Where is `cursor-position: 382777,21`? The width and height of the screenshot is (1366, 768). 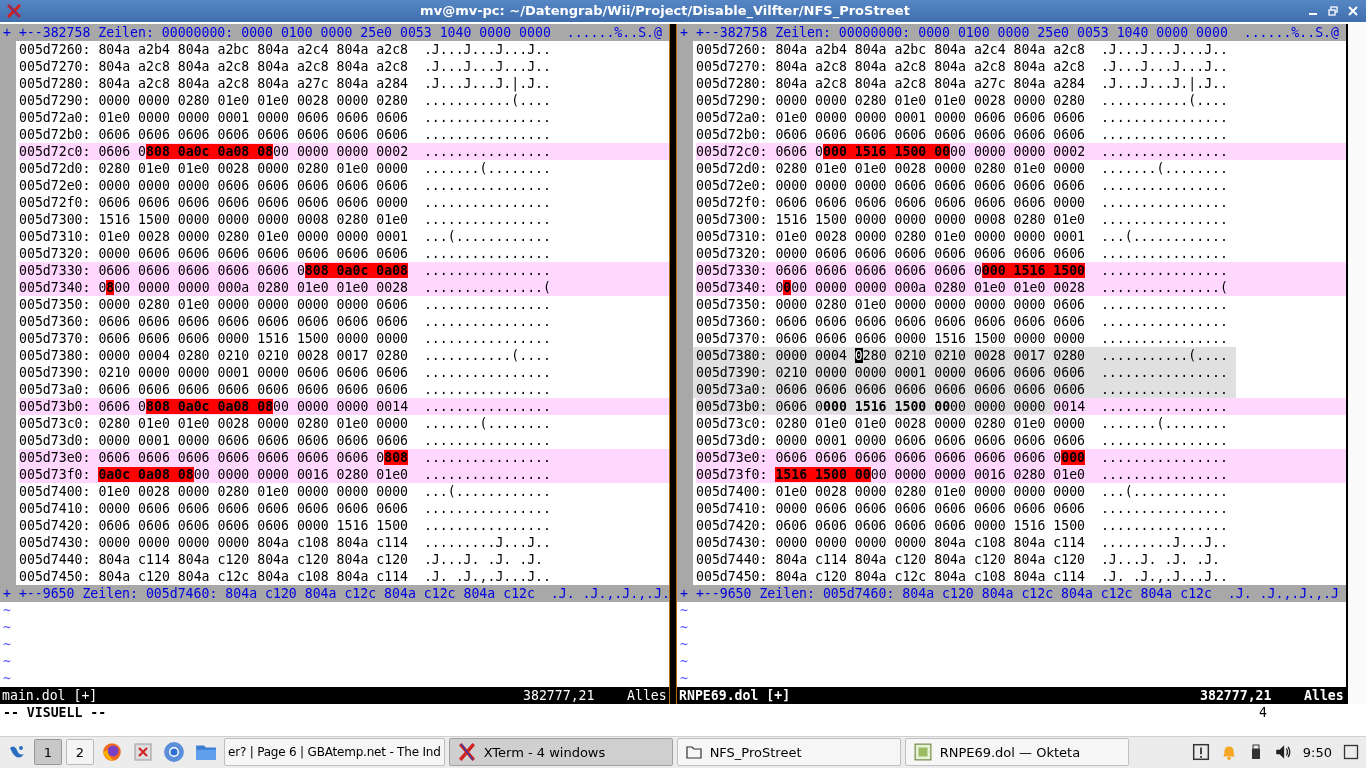
cursor-position: 382777,21 is located at coordinates (1236, 695).